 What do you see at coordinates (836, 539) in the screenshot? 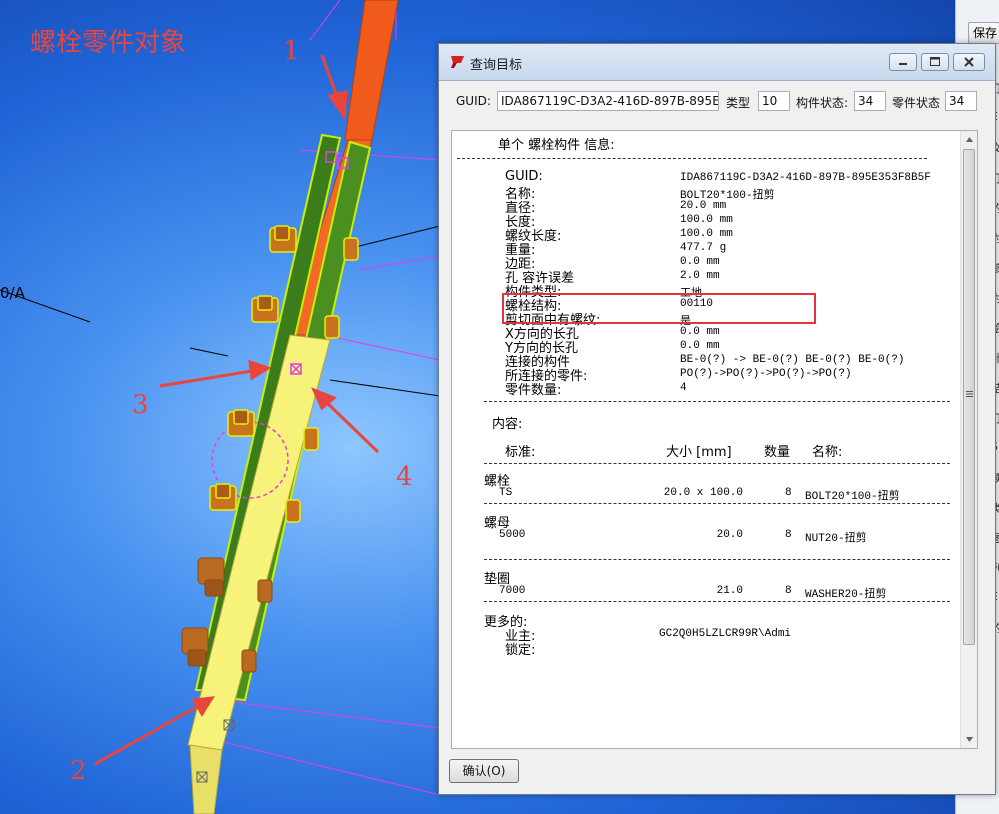
I see `group-part-name: NUT20-扭剪` at bounding box center [836, 539].